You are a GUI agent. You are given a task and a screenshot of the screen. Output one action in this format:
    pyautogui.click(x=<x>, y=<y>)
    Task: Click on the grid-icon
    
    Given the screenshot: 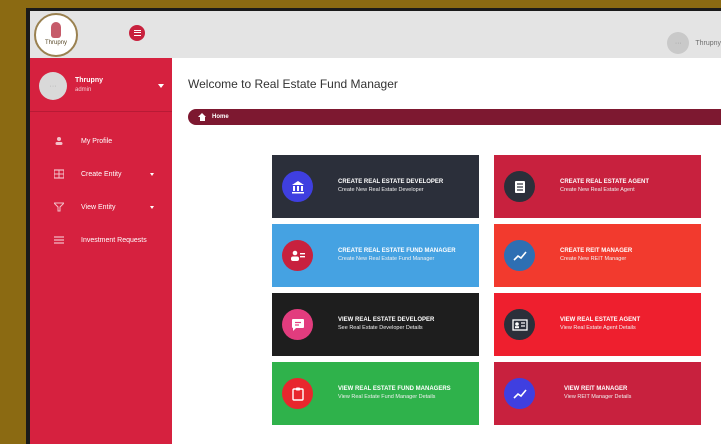 What is the action you would take?
    pyautogui.click(x=59, y=174)
    